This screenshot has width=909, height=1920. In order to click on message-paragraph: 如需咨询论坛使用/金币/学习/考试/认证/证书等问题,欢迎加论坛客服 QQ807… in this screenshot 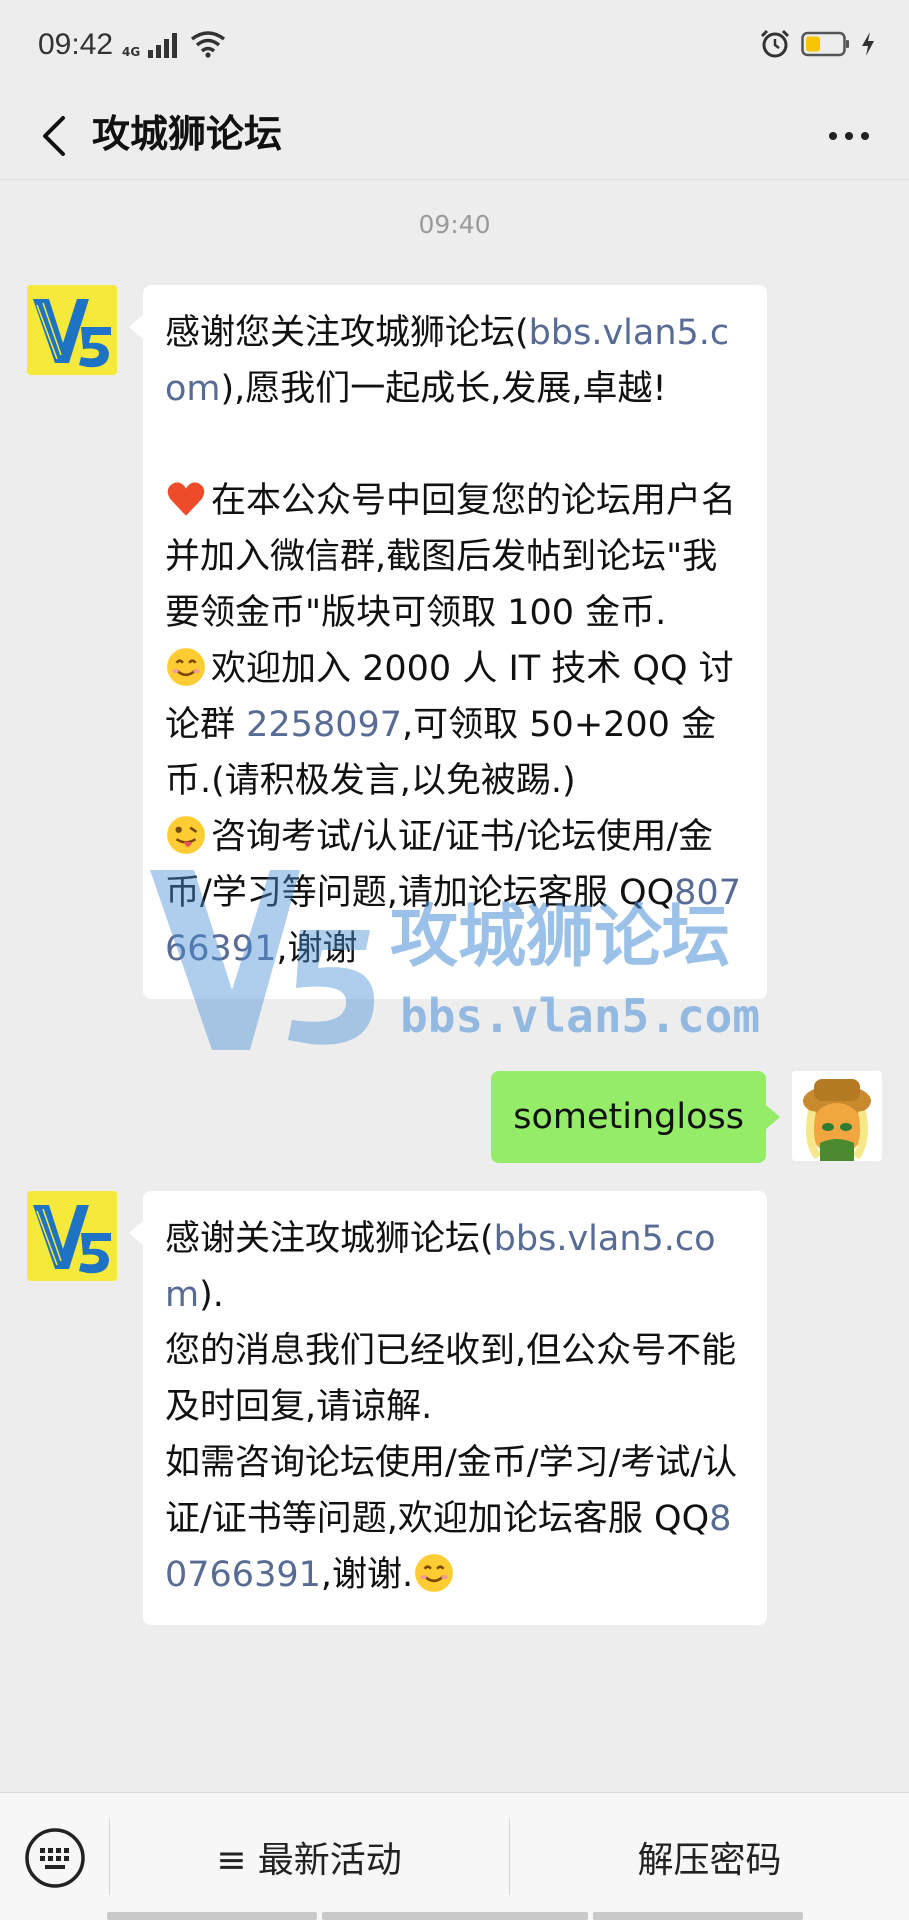, I will do `click(456, 1519)`.